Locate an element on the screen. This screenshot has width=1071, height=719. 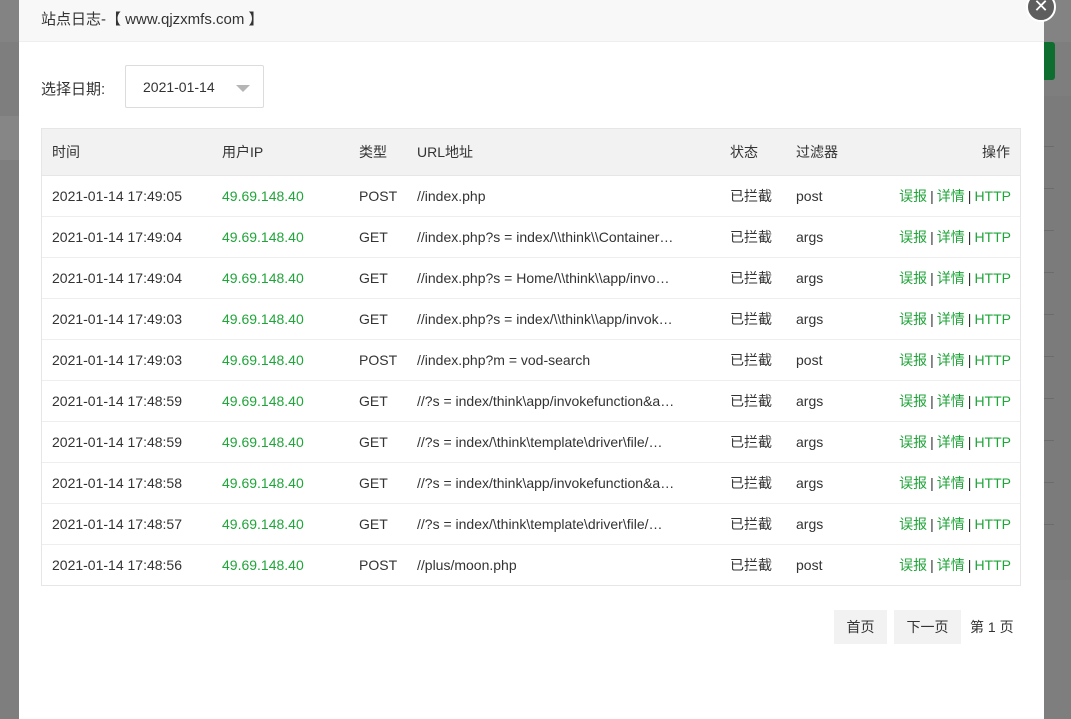
column-header-actions: 操作 is located at coordinates (943, 152).